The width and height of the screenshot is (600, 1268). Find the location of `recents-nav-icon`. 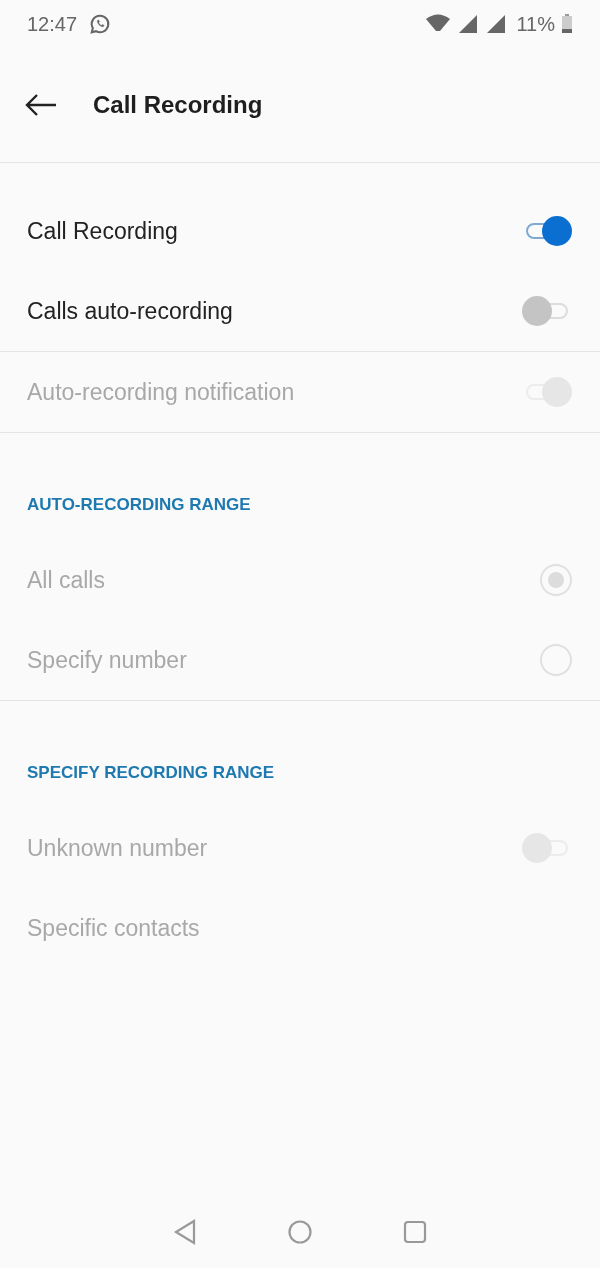

recents-nav-icon is located at coordinates (415, 1232).